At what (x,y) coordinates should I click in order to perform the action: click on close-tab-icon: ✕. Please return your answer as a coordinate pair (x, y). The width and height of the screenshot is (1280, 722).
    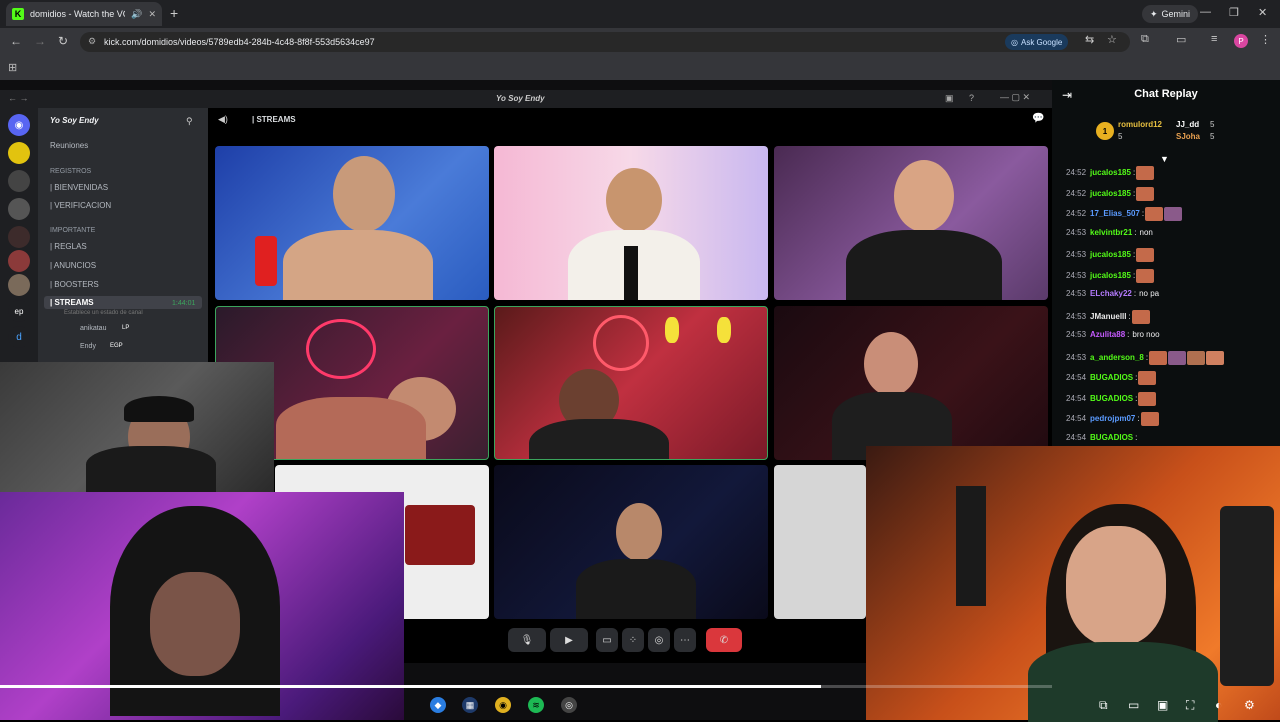
    Looking at the image, I should click on (152, 14).